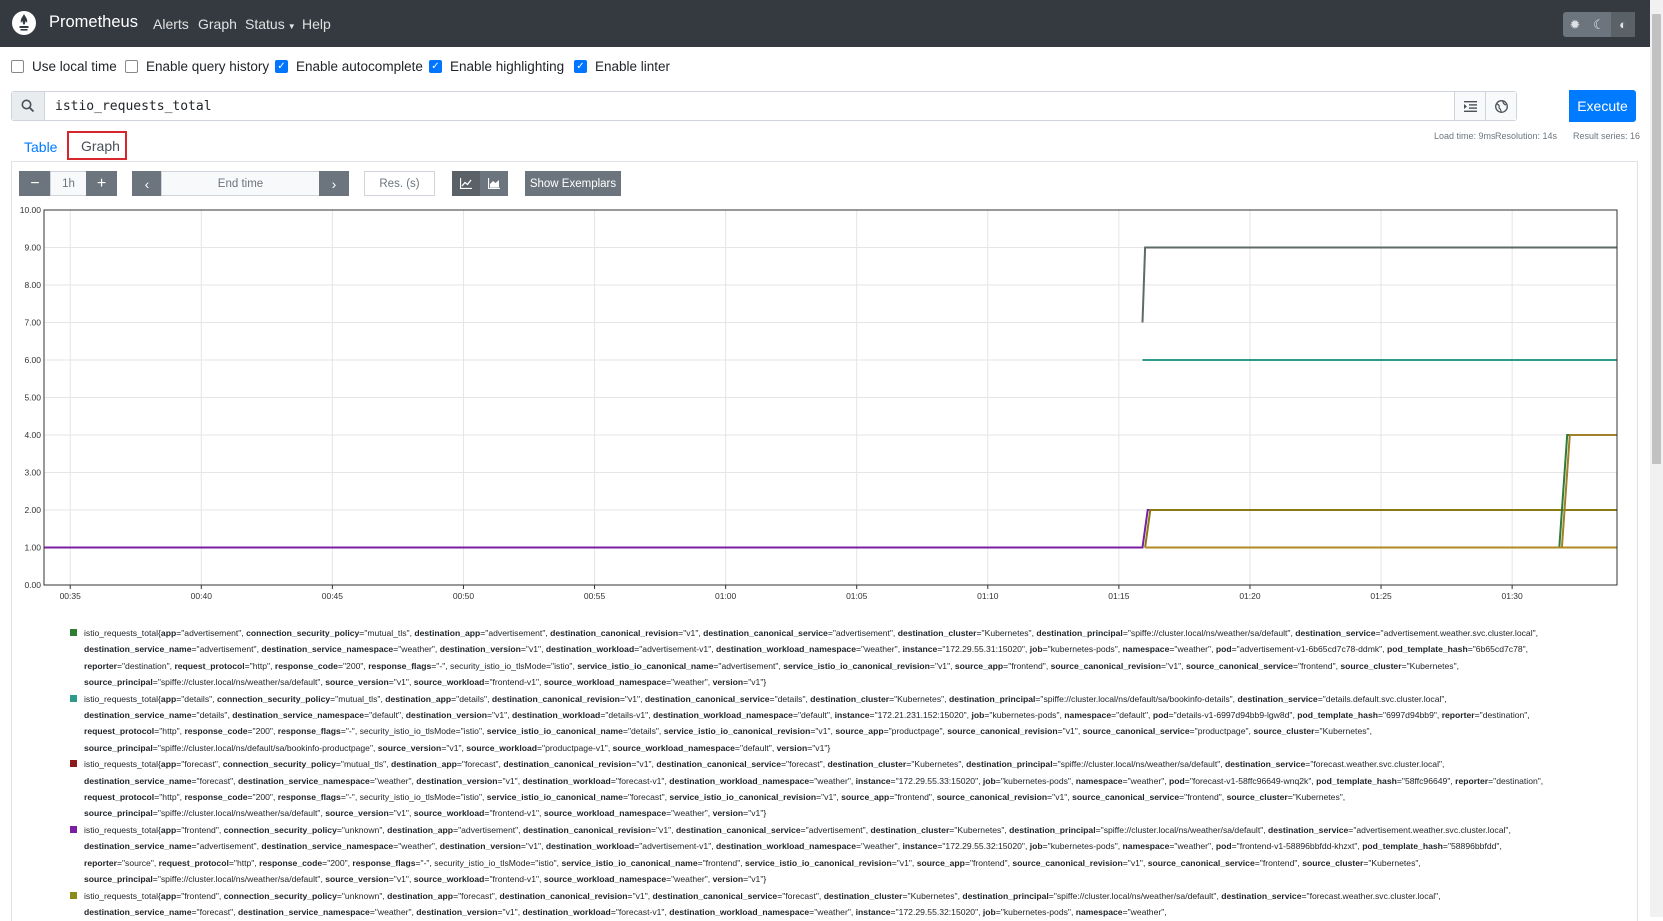 This screenshot has height=921, width=1663. Describe the element at coordinates (31, 210) in the screenshot. I see `y-tick-label: 10.00` at that location.